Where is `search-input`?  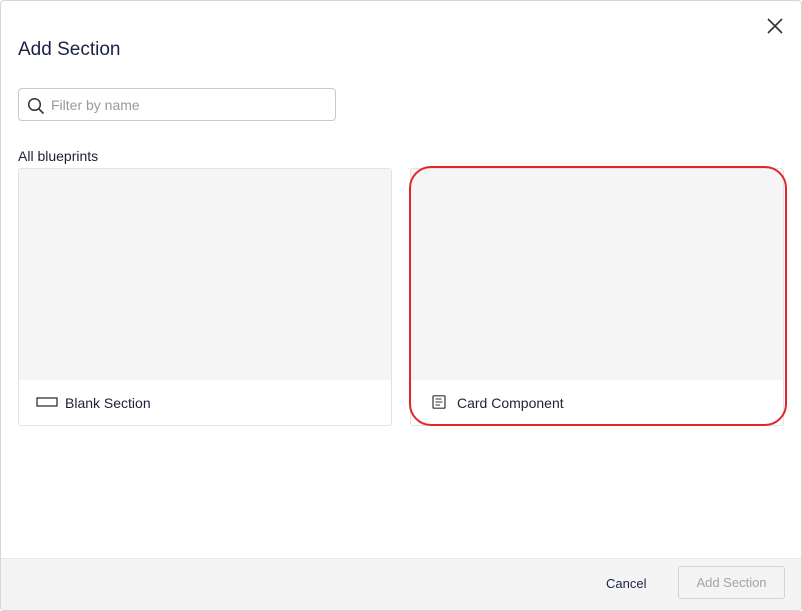
search-input is located at coordinates (191, 105).